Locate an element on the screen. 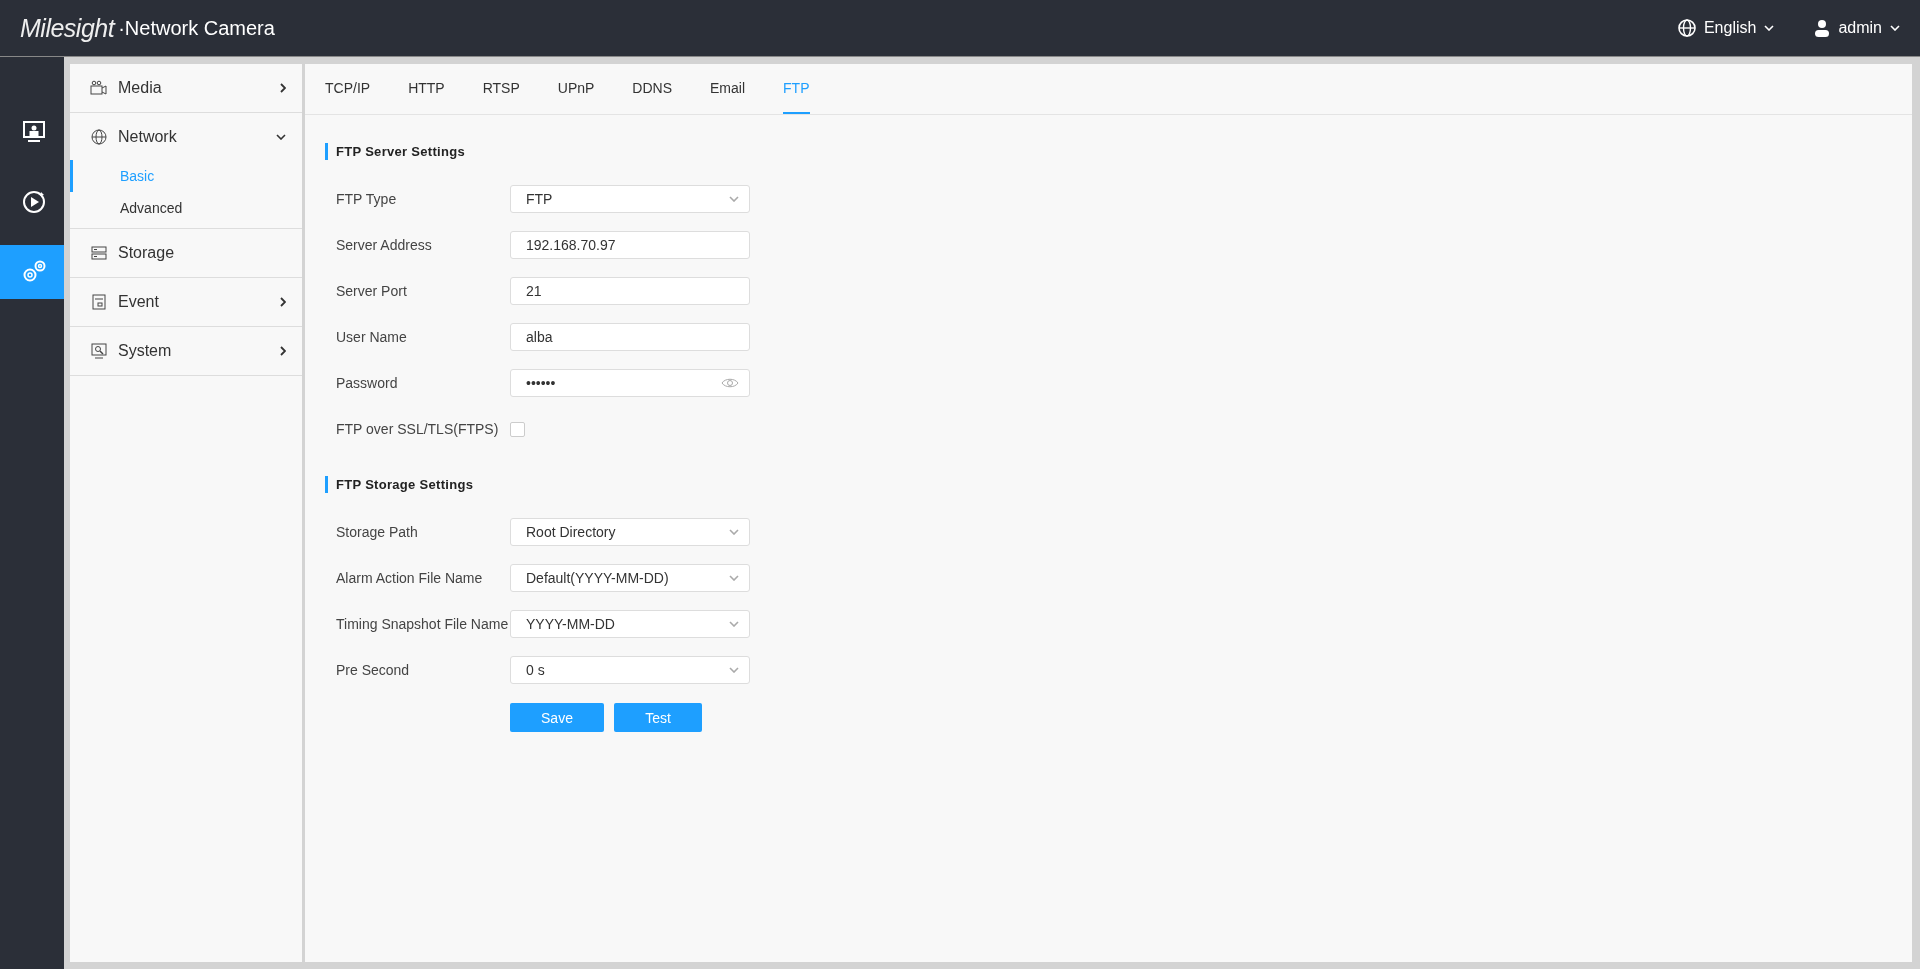 This screenshot has width=1920, height=969. monitor-icon is located at coordinates (34, 131).